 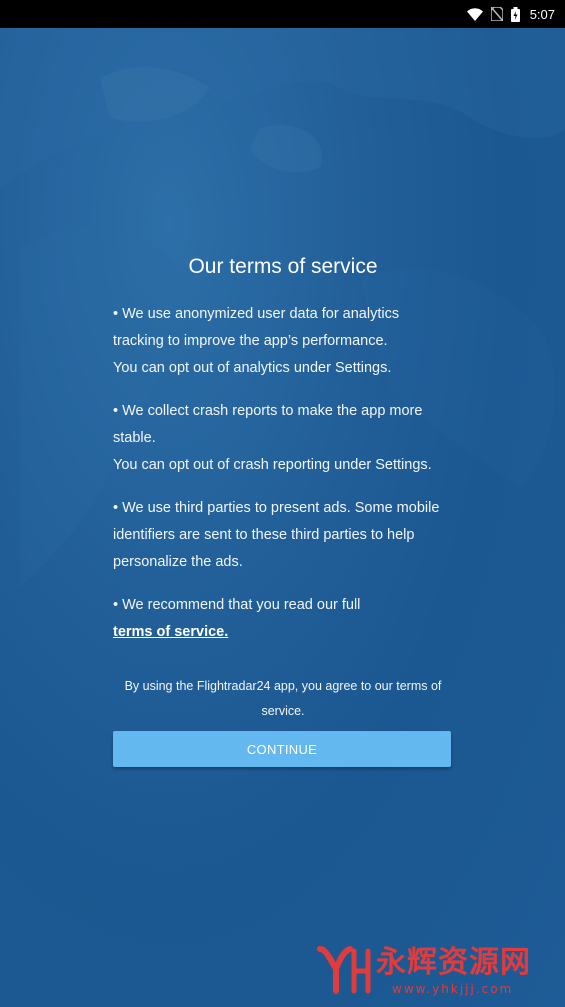 What do you see at coordinates (542, 14) in the screenshot?
I see `status-time: 5:07` at bounding box center [542, 14].